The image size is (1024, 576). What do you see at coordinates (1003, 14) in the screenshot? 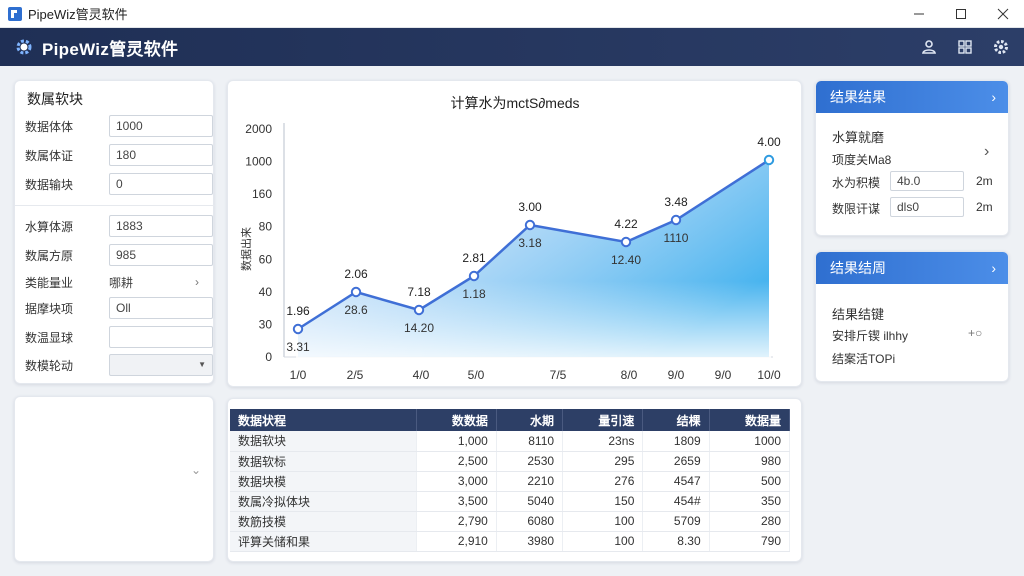
I see `close-button` at bounding box center [1003, 14].